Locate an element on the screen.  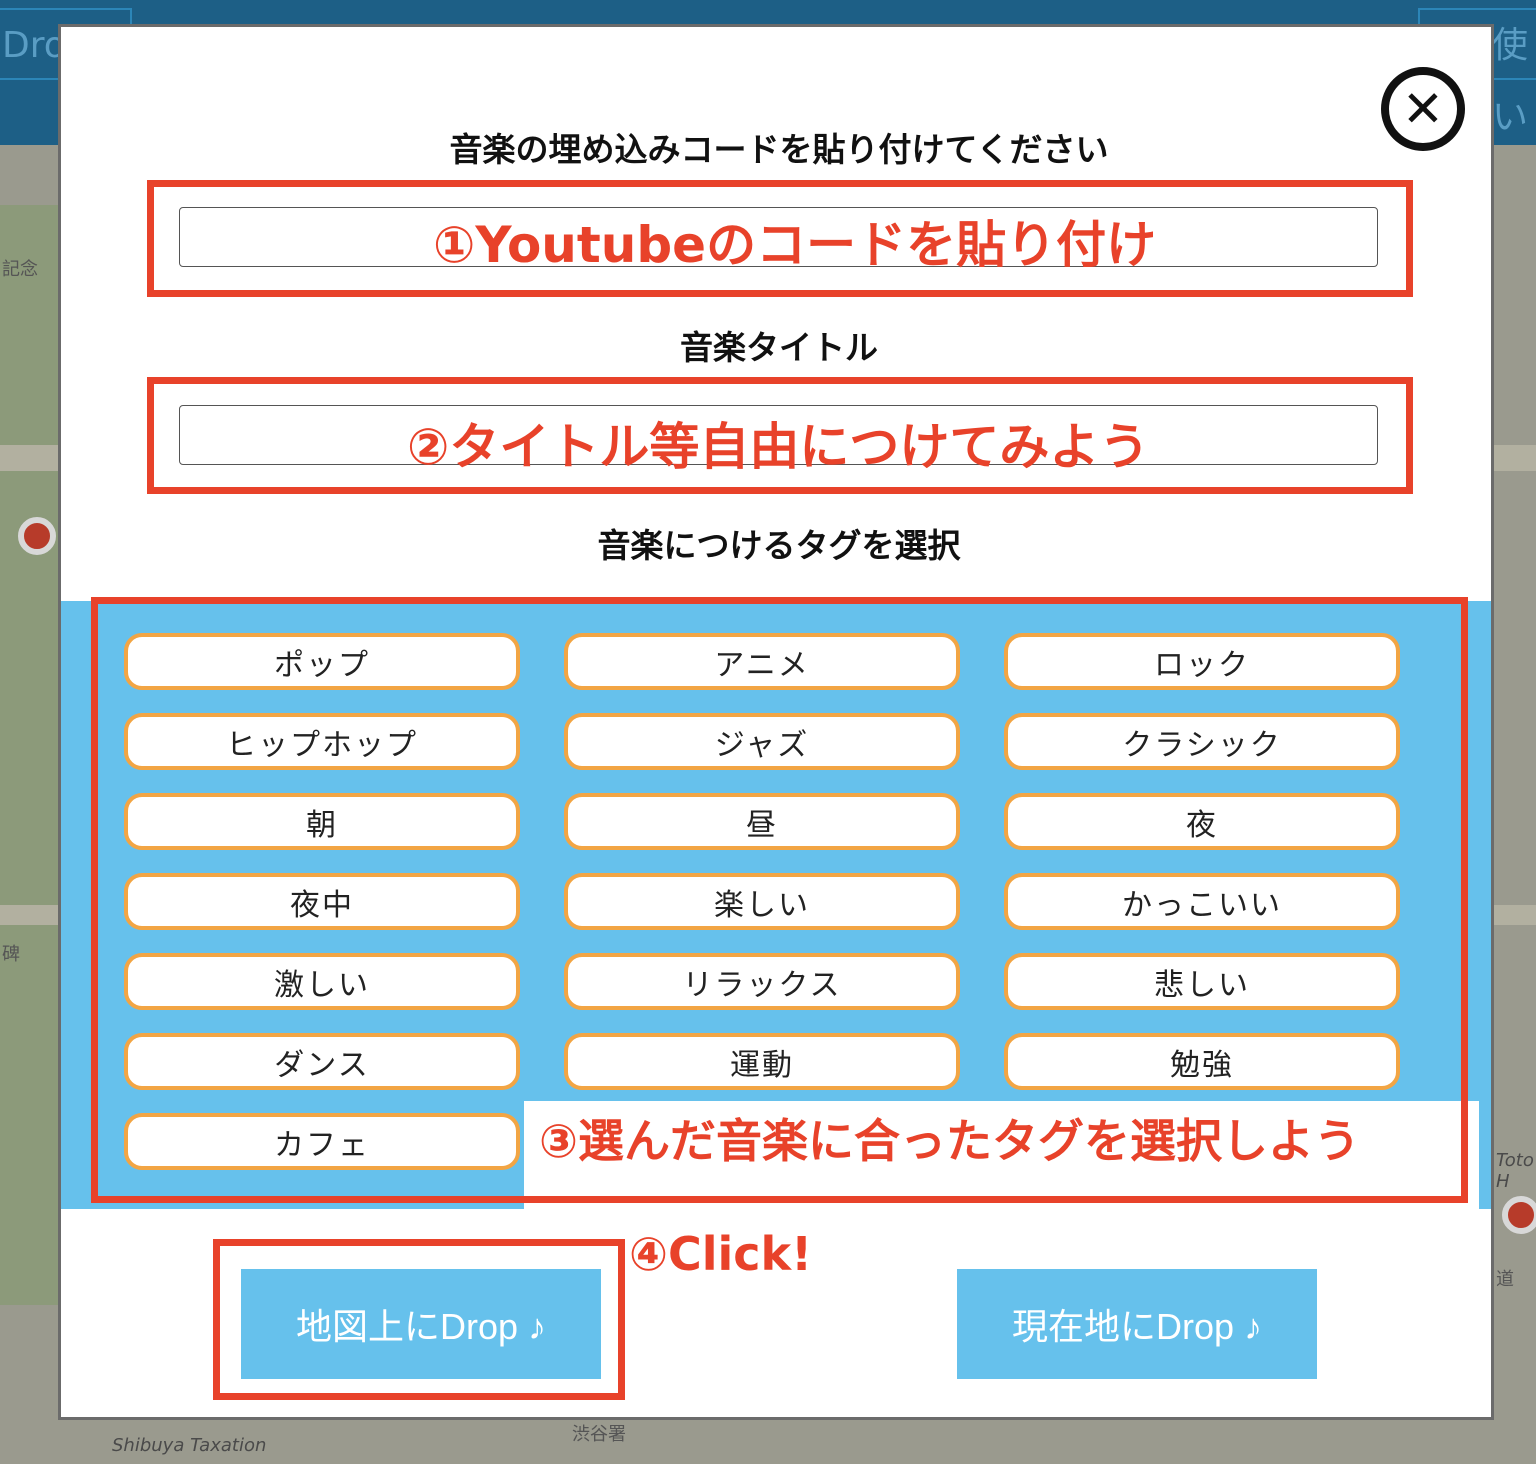
drop-at-current-location-button: 現在地にDrop ♪ is located at coordinates (1137, 1324).